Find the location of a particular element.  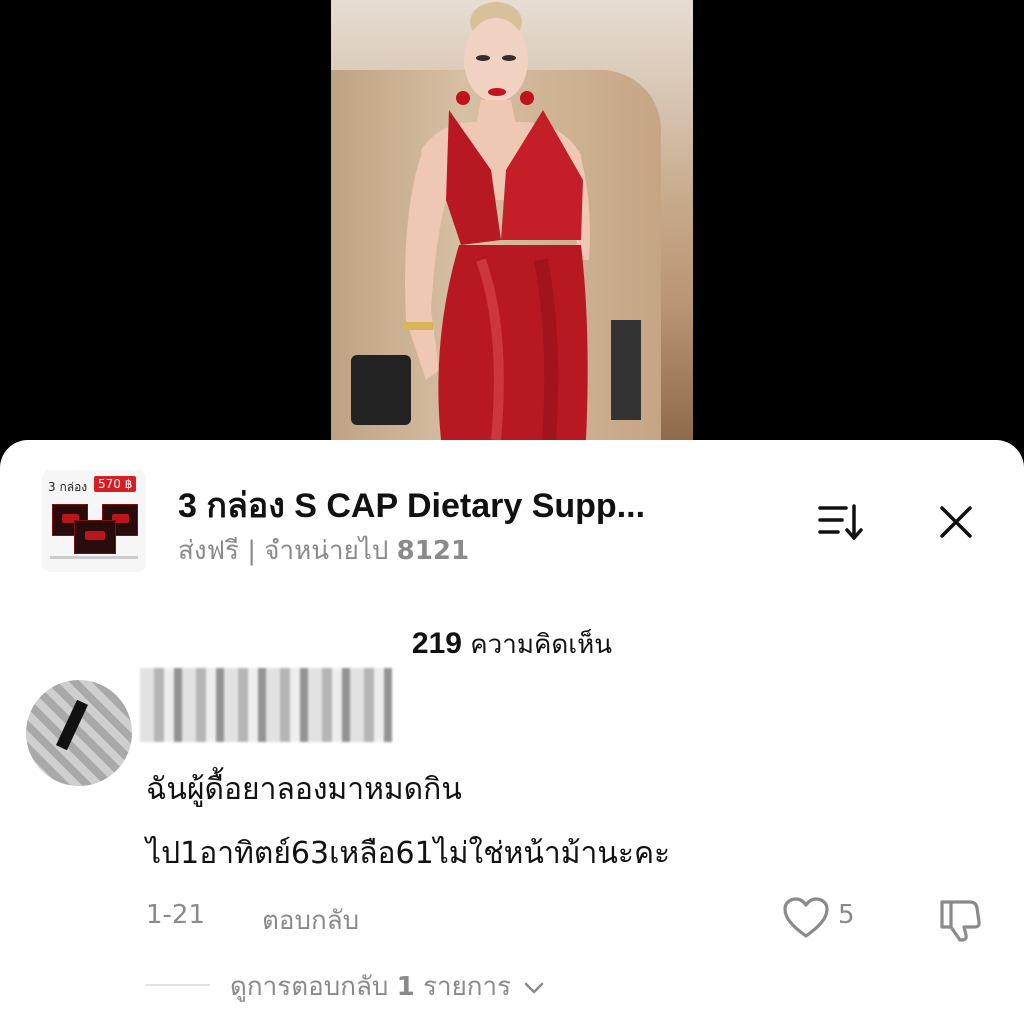

chevron-down-icon is located at coordinates (534, 987).